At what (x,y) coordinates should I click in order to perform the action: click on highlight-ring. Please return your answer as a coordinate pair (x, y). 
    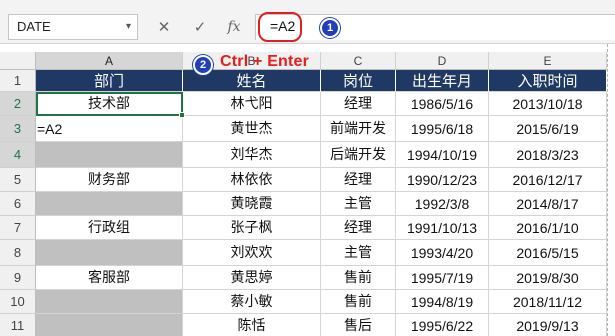
    Looking at the image, I should click on (280, 27).